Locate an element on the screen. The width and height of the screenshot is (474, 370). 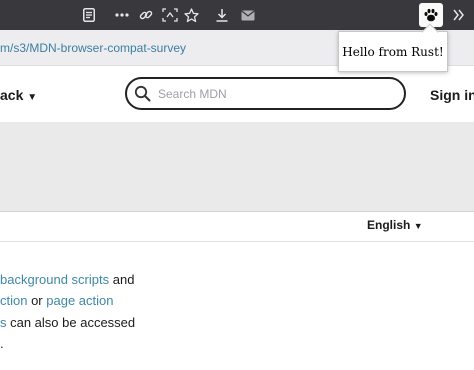
url-text: m/s3/MDN-browser-compat-survey is located at coordinates (93, 48).